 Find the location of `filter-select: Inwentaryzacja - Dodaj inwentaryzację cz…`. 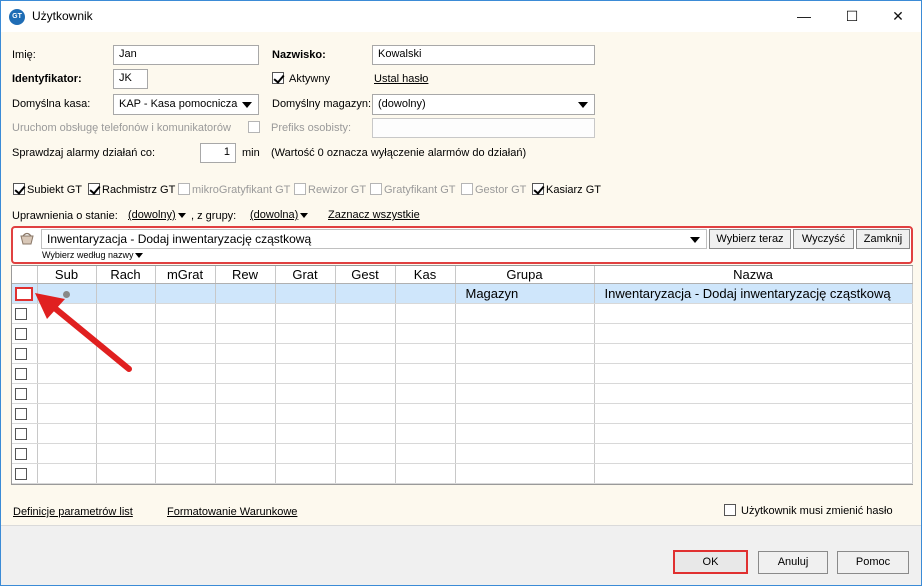

filter-select: Inwentaryzacja - Dodaj inwentaryzację cz… is located at coordinates (374, 239).